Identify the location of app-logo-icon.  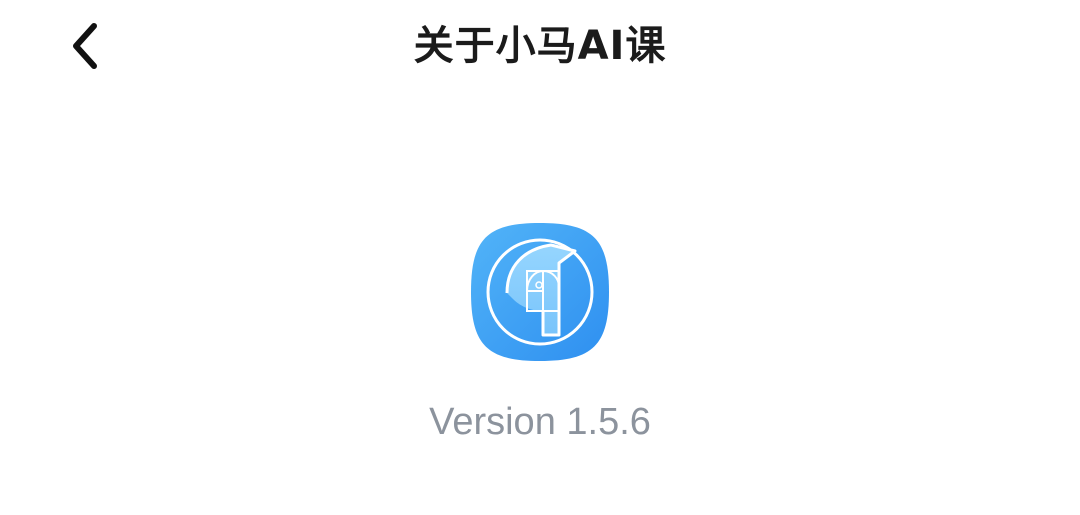
(540, 292).